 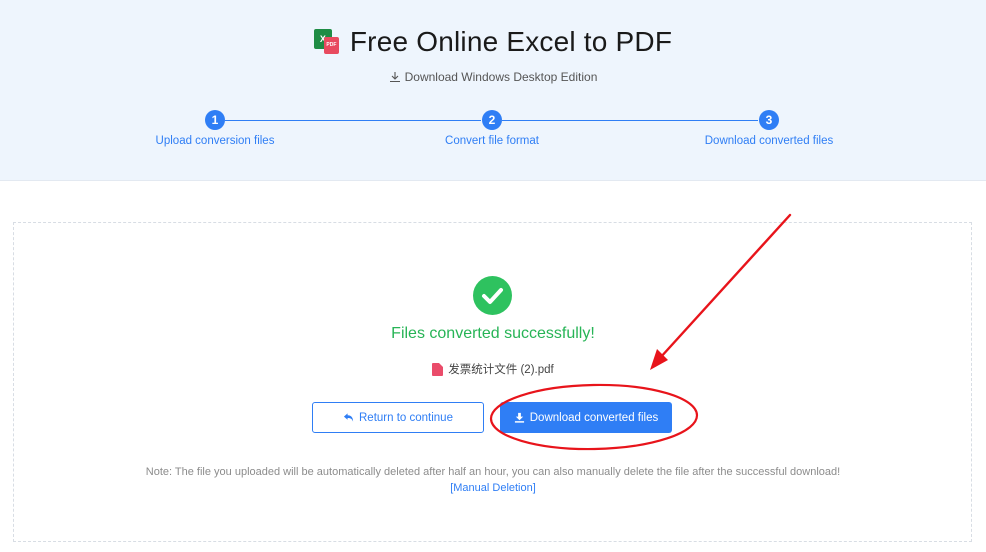 I want to click on return-button-label: Return to continue, so click(x=406, y=417).